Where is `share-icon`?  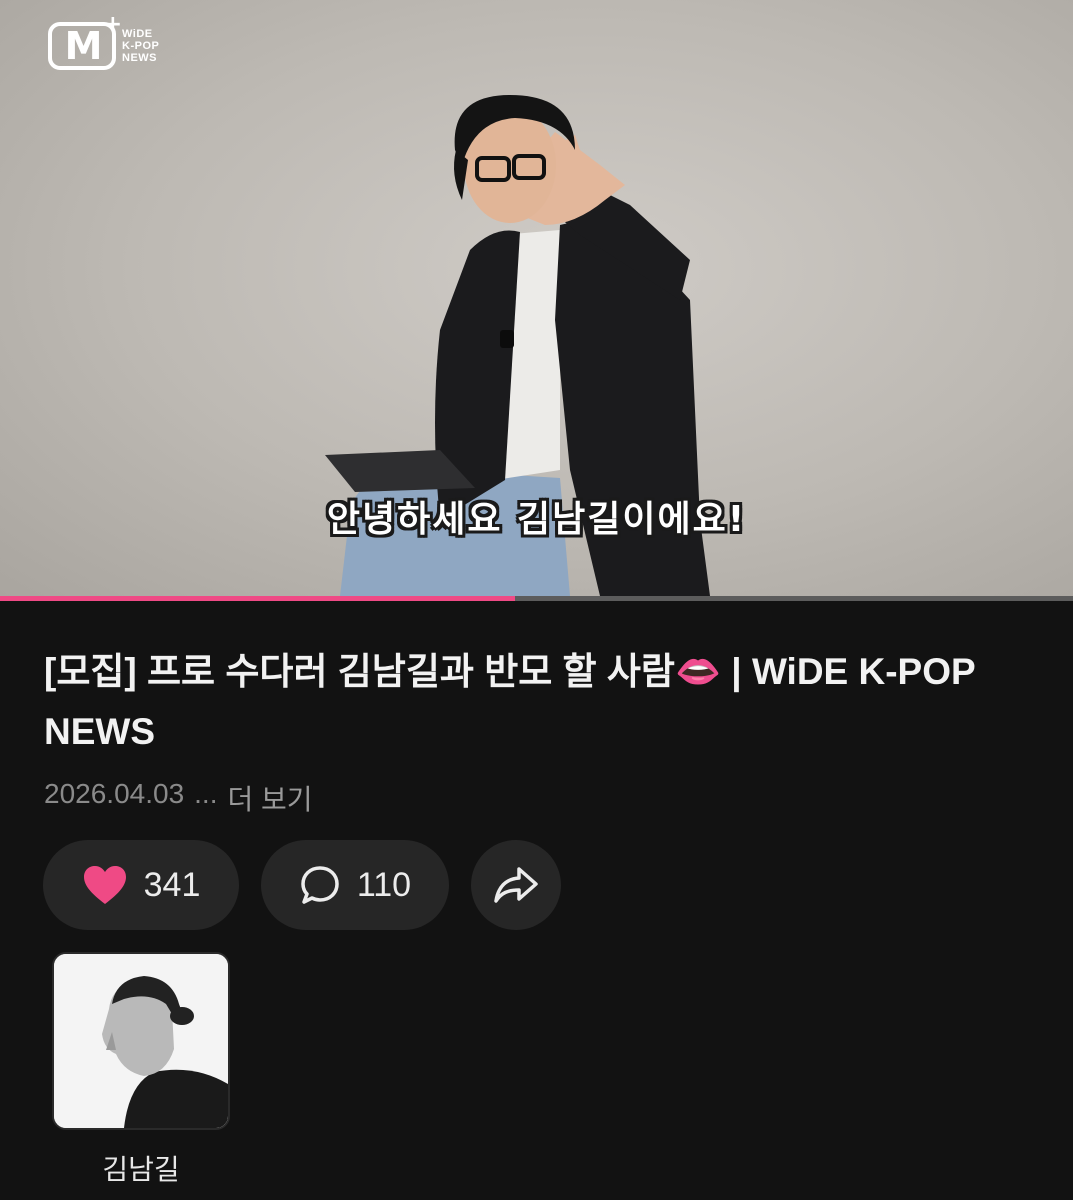
share-icon is located at coordinates (516, 885).